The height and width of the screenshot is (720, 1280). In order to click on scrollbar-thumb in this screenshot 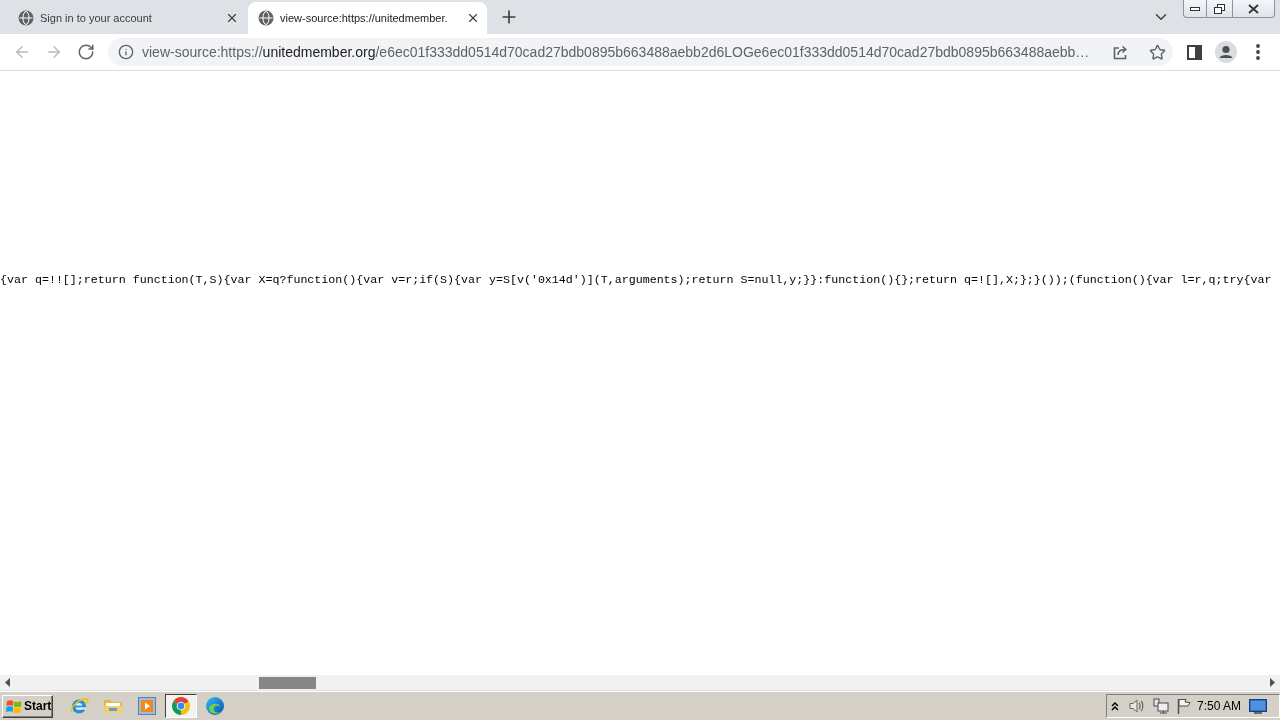, I will do `click(287, 682)`.